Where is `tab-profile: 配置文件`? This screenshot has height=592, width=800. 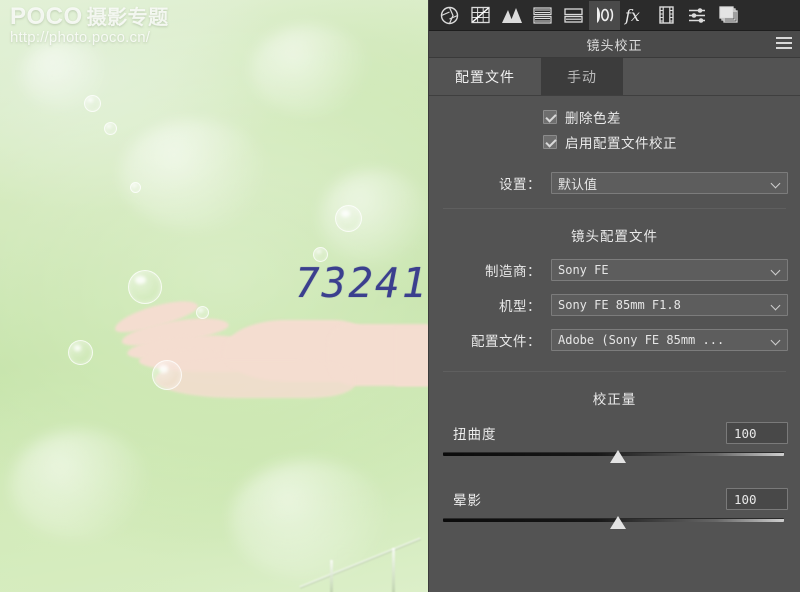
tab-profile: 配置文件 is located at coordinates (485, 76).